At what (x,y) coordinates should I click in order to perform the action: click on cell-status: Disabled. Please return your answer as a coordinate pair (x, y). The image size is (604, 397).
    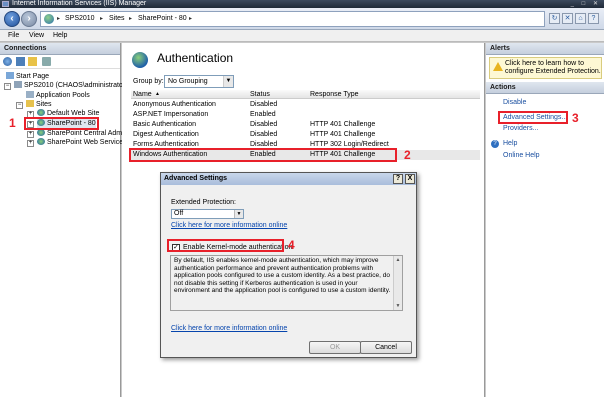
    Looking at the image, I should click on (264, 104).